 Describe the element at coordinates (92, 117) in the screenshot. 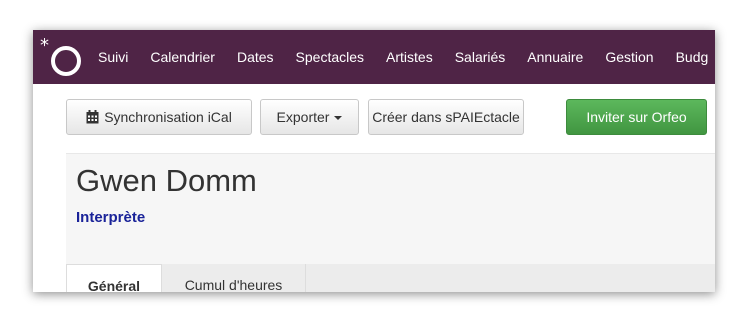

I see `calendar-icon` at that location.